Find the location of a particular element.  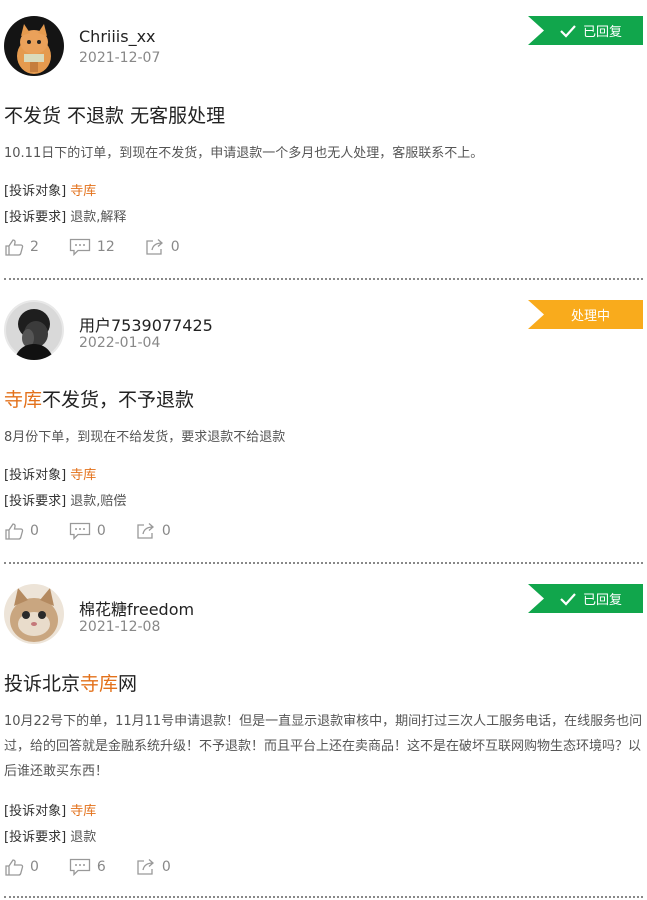

post-date: 2021-12-07 is located at coordinates (120, 58).